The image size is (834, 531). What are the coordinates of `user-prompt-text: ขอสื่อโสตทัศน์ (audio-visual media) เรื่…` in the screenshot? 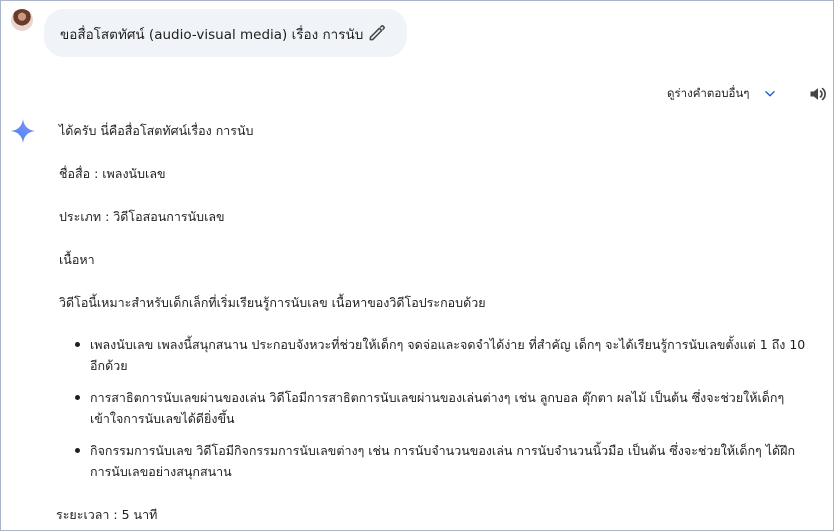 It's located at (212, 35).